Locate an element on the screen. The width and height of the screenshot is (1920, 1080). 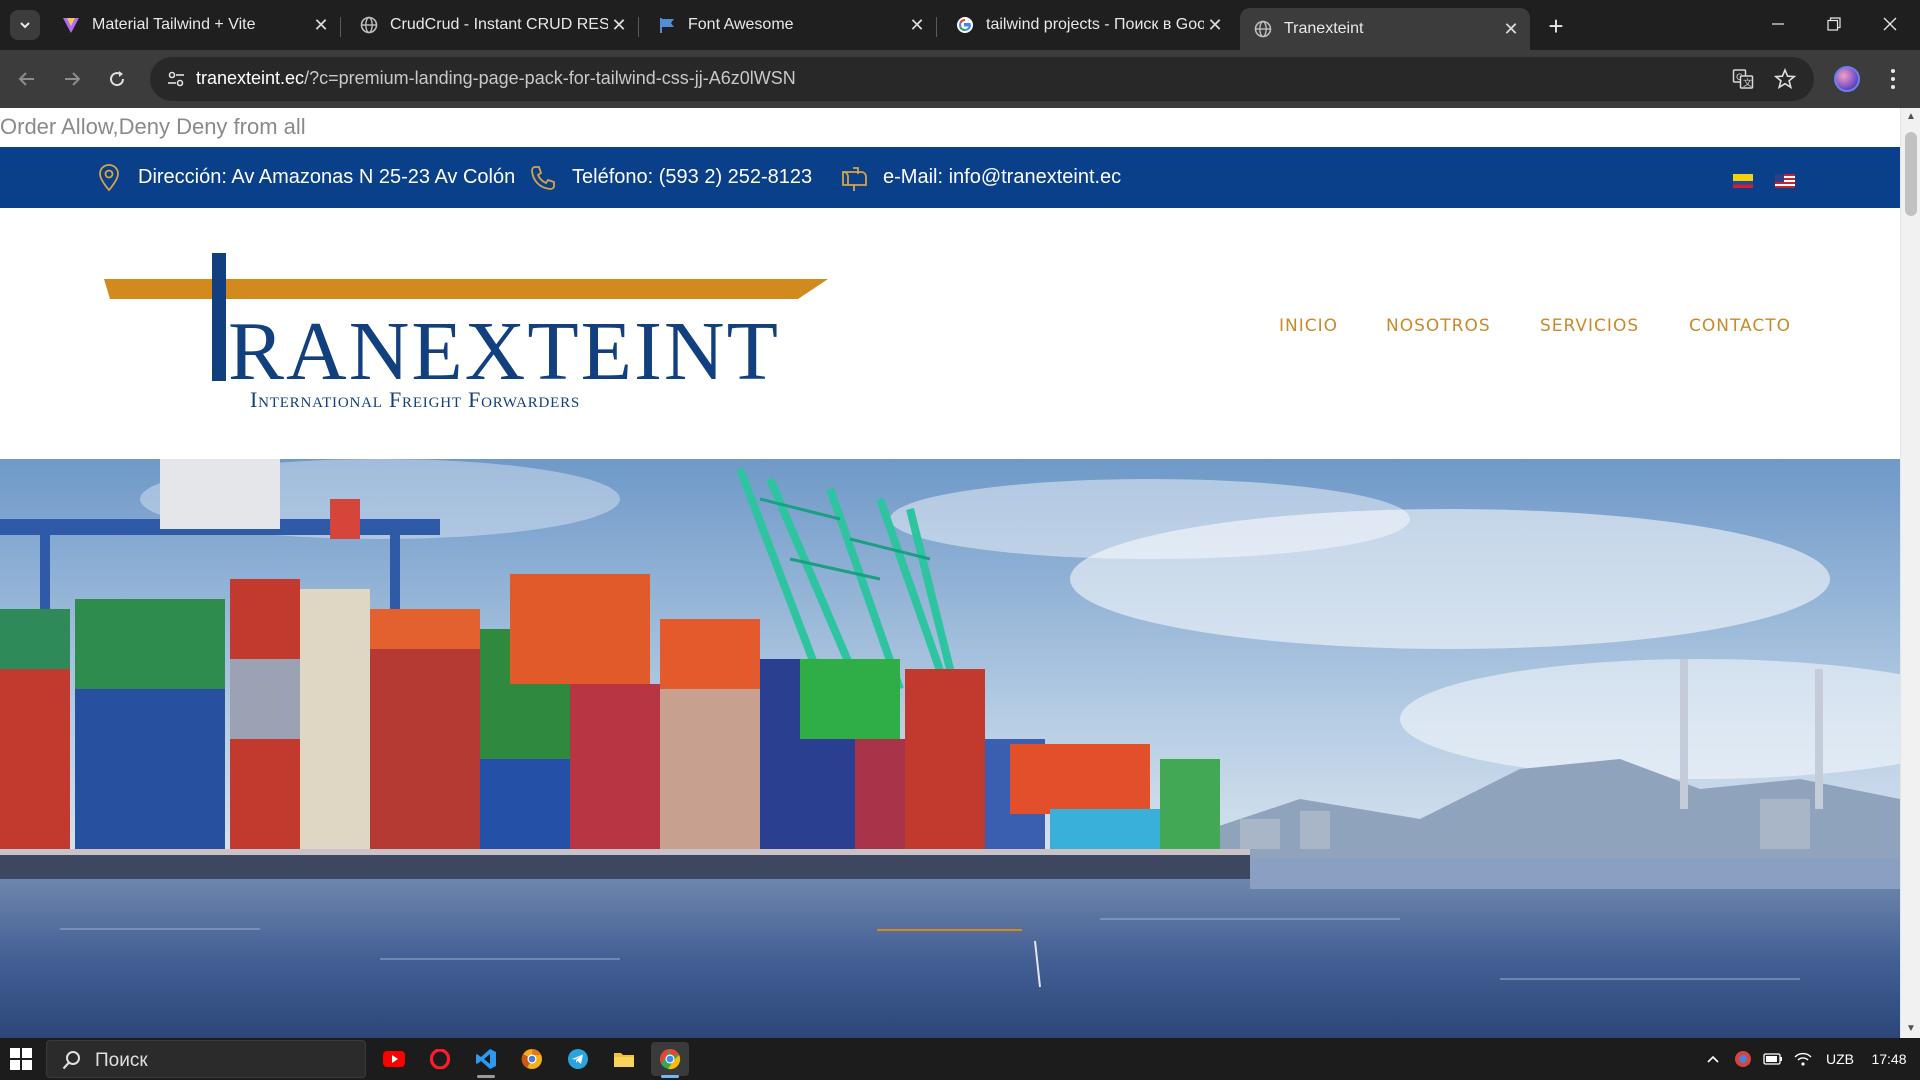
search-placeholder: Поиск is located at coordinates (121, 1060).